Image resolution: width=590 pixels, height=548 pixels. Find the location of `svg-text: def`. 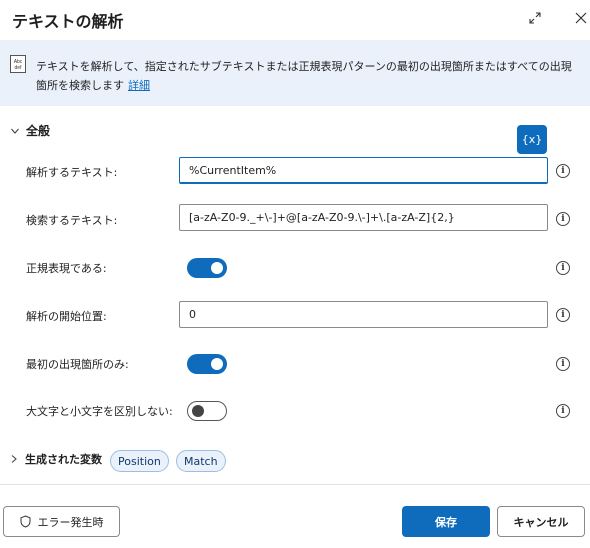

svg-text: def is located at coordinates (19, 68).